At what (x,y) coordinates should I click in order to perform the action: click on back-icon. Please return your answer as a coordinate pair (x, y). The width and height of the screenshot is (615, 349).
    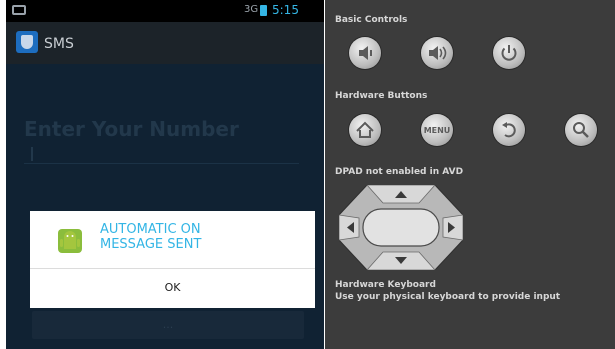
    Looking at the image, I should click on (509, 130).